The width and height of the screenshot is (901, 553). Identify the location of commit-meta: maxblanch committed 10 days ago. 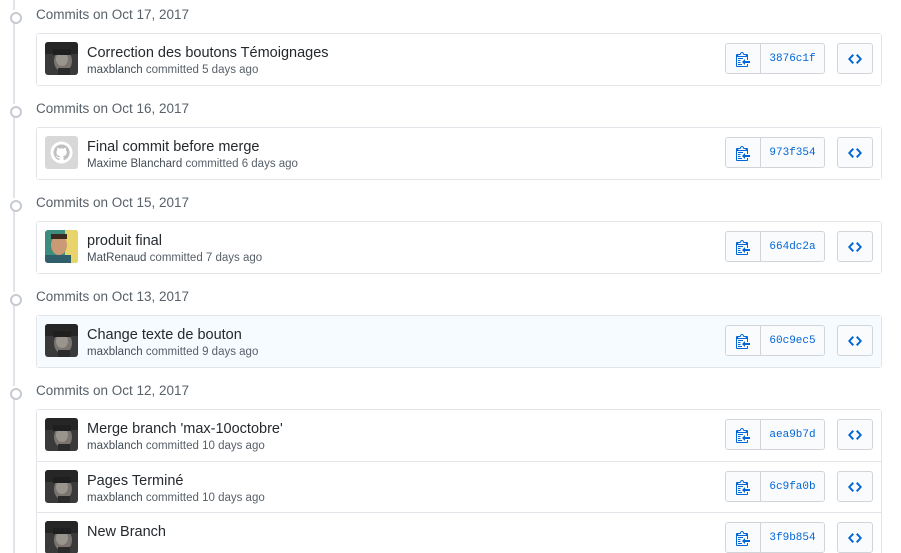
(176, 446).